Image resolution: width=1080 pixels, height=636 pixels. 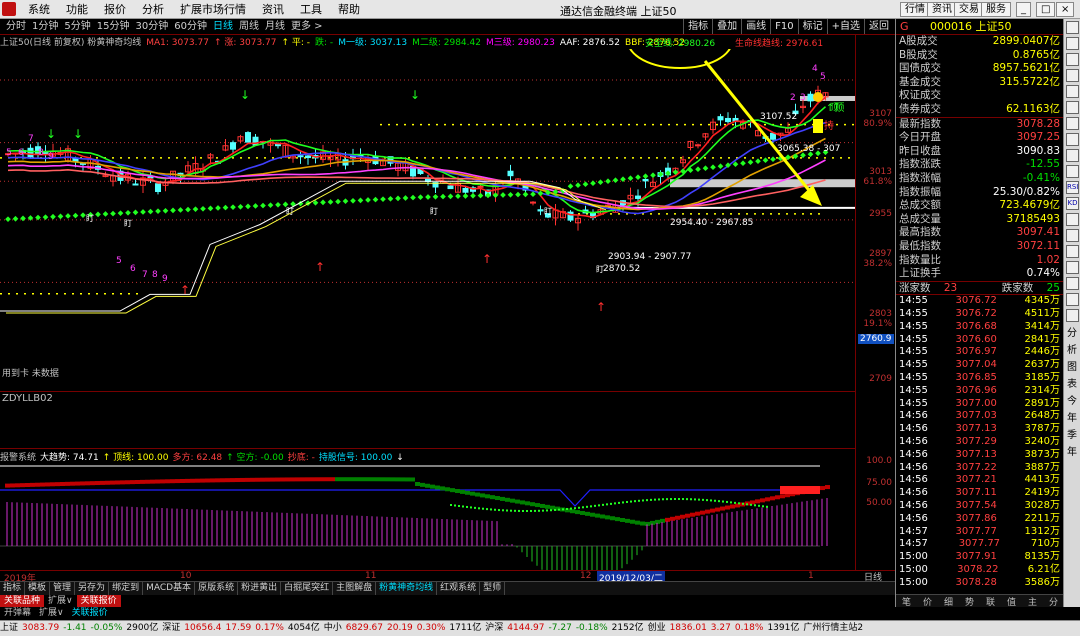 What do you see at coordinates (407, 588) in the screenshot?
I see `template-tab-10: 粉黄神奇均线` at bounding box center [407, 588].